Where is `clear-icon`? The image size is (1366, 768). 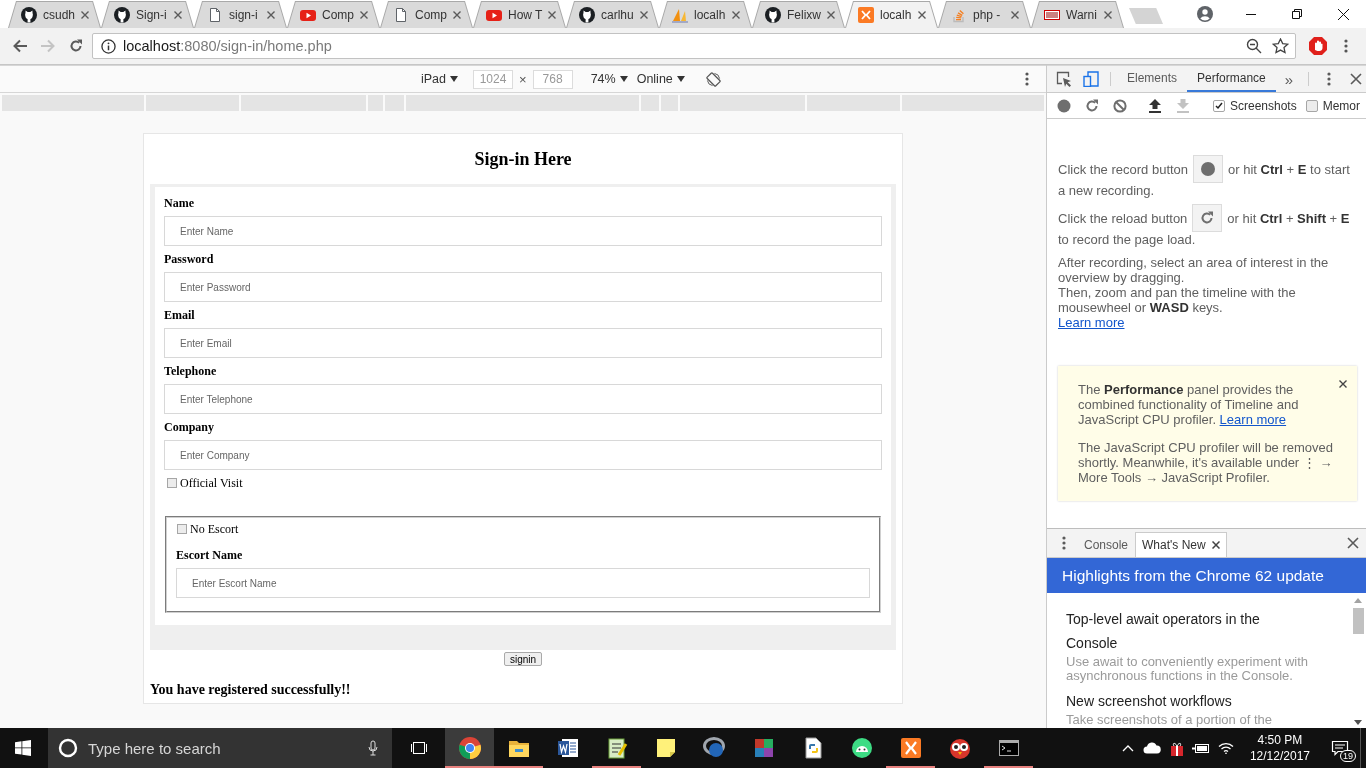
clear-icon is located at coordinates (1120, 105).